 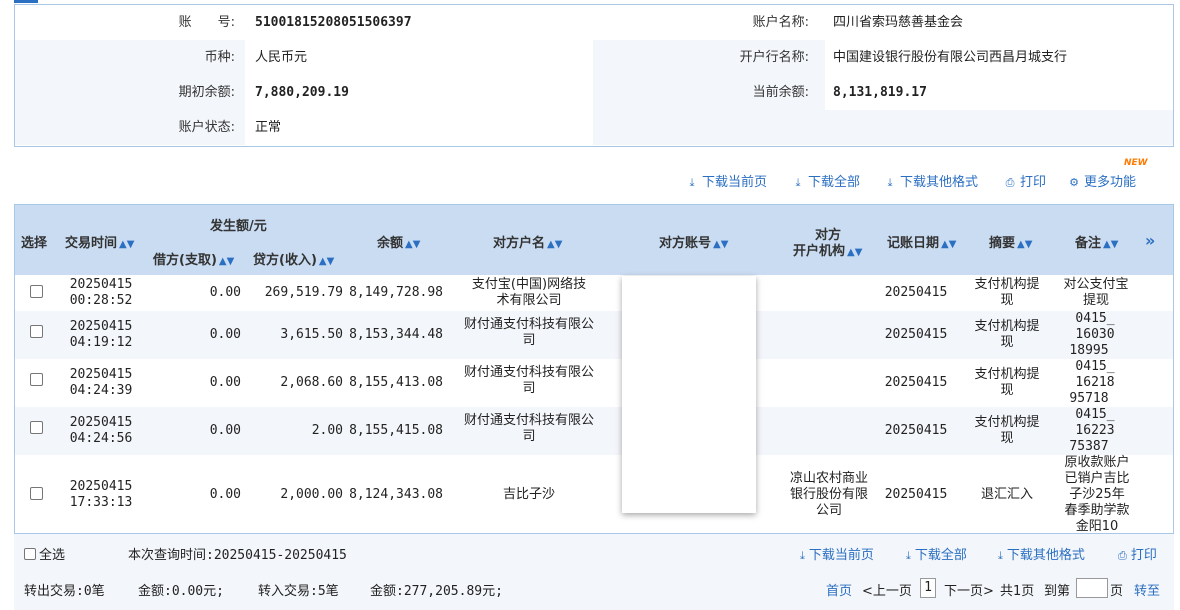 I want to click on row-credit: 2,068.60, so click(x=311, y=382).